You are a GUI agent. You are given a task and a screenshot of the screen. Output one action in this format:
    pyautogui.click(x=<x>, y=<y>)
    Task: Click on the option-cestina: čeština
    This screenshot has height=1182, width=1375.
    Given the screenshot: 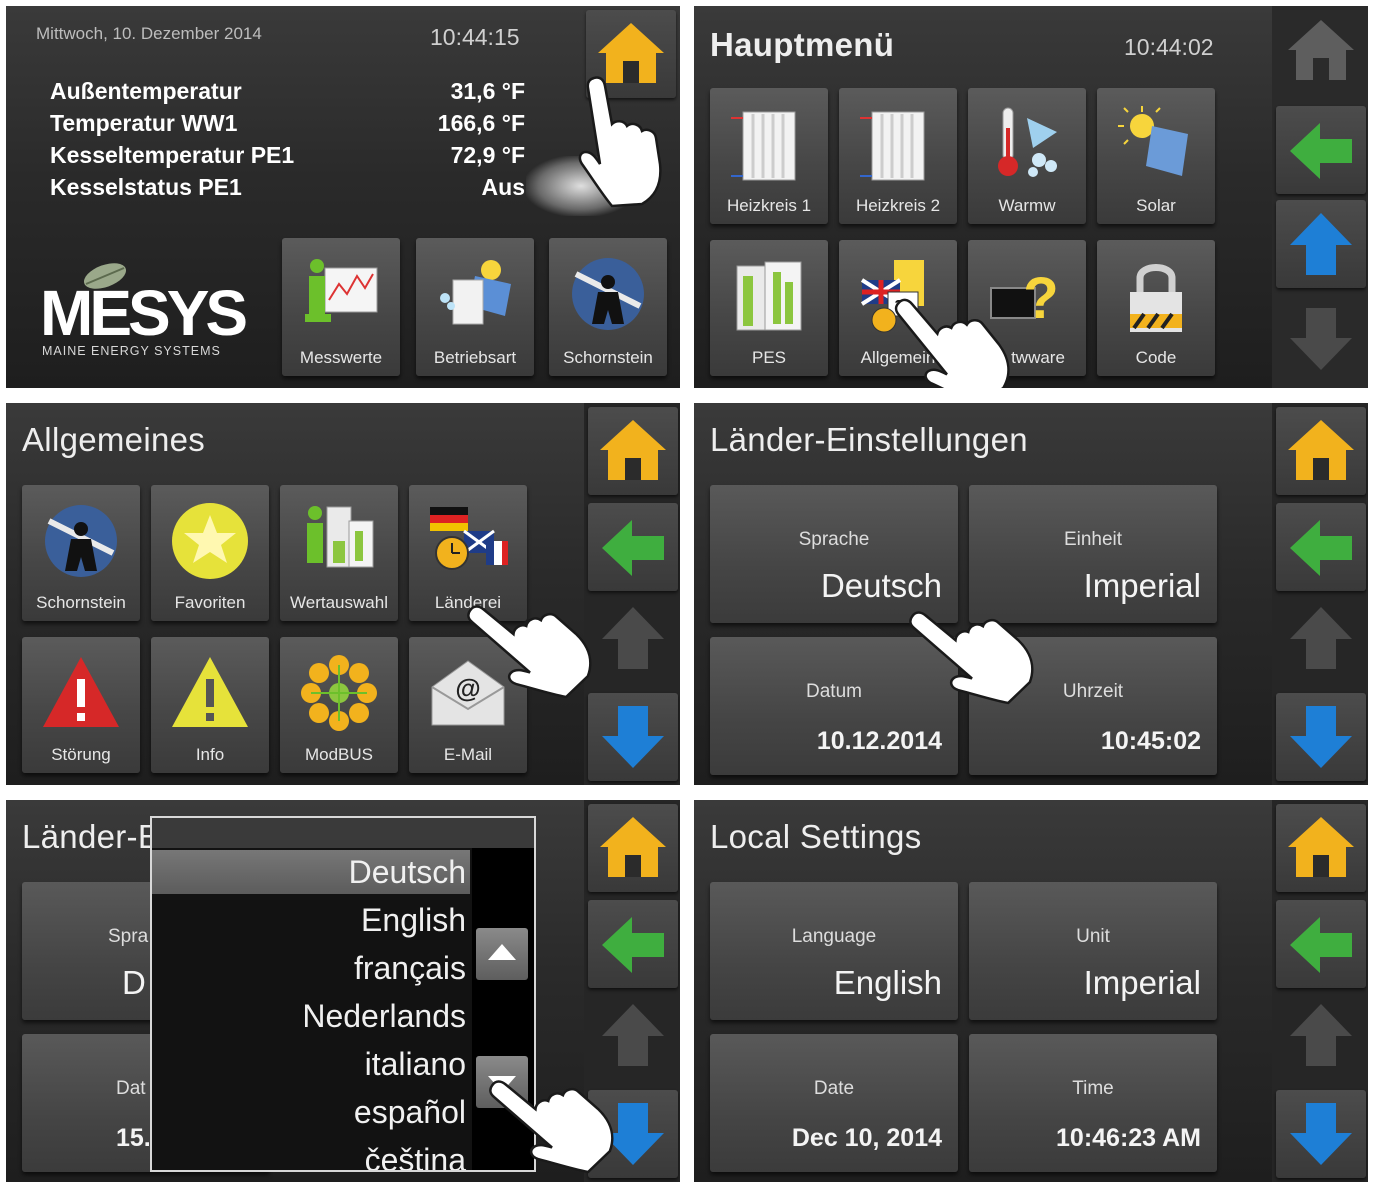 What is the action you would take?
    pyautogui.click(x=311, y=1154)
    